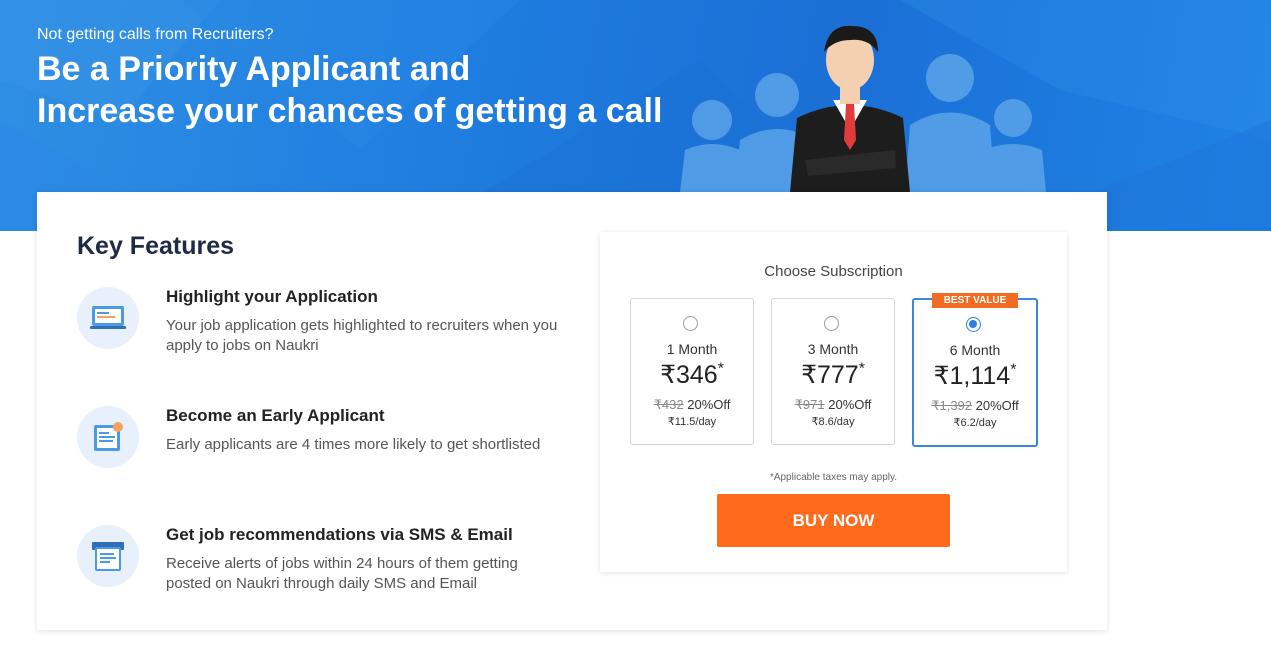  Describe the element at coordinates (833, 422) in the screenshot. I see `plan-per-day: ₹8.6/day` at that location.